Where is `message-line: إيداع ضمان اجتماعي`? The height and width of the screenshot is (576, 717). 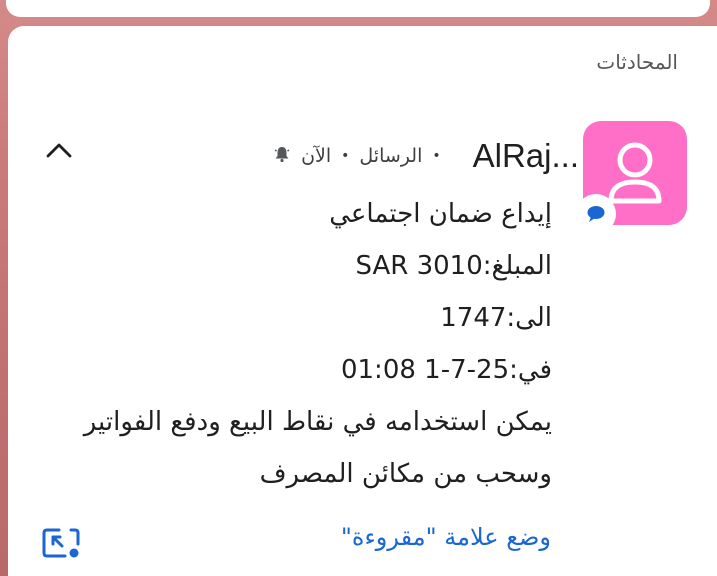
message-line: إيداع ضمان اجتماعي is located at coordinates (440, 214).